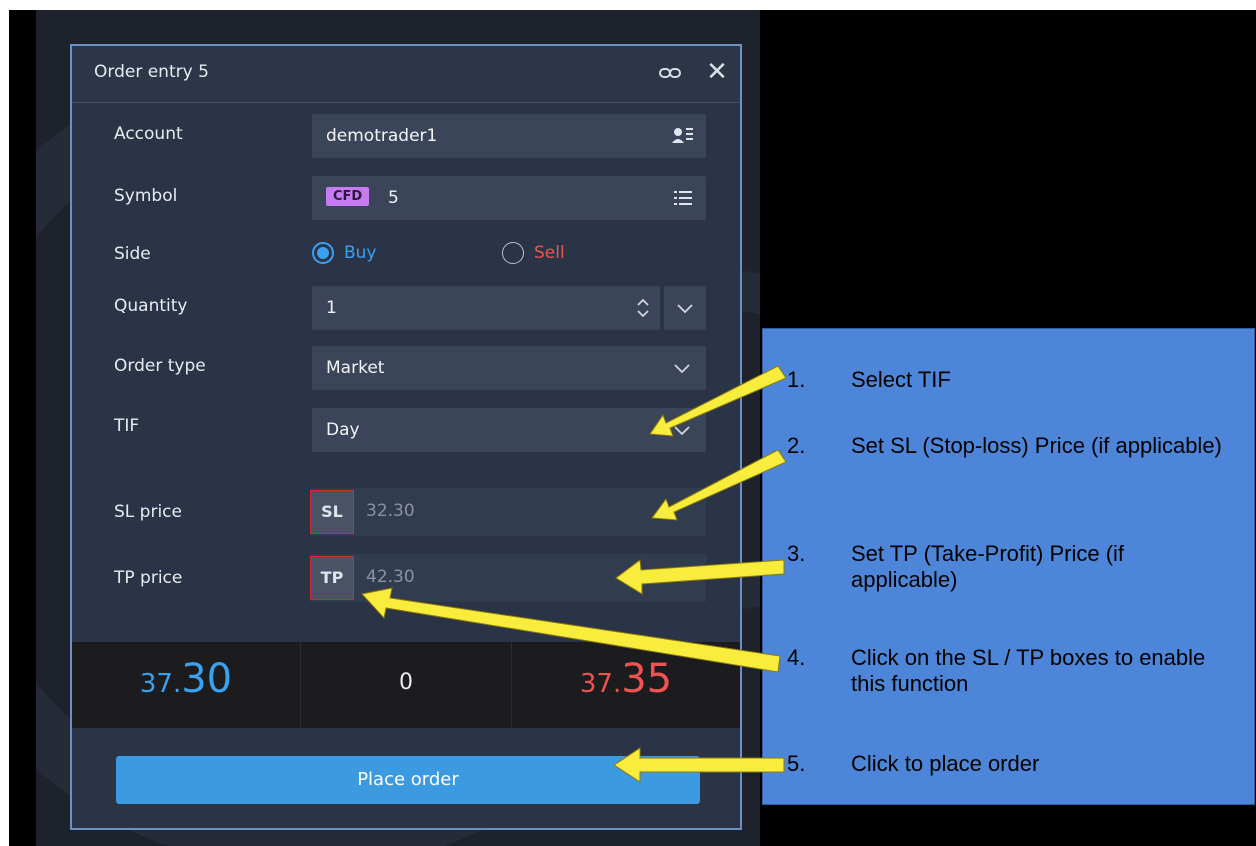 The height and width of the screenshot is (846, 1256). What do you see at coordinates (146, 196) in the screenshot?
I see `symbol-label: Symbol` at bounding box center [146, 196].